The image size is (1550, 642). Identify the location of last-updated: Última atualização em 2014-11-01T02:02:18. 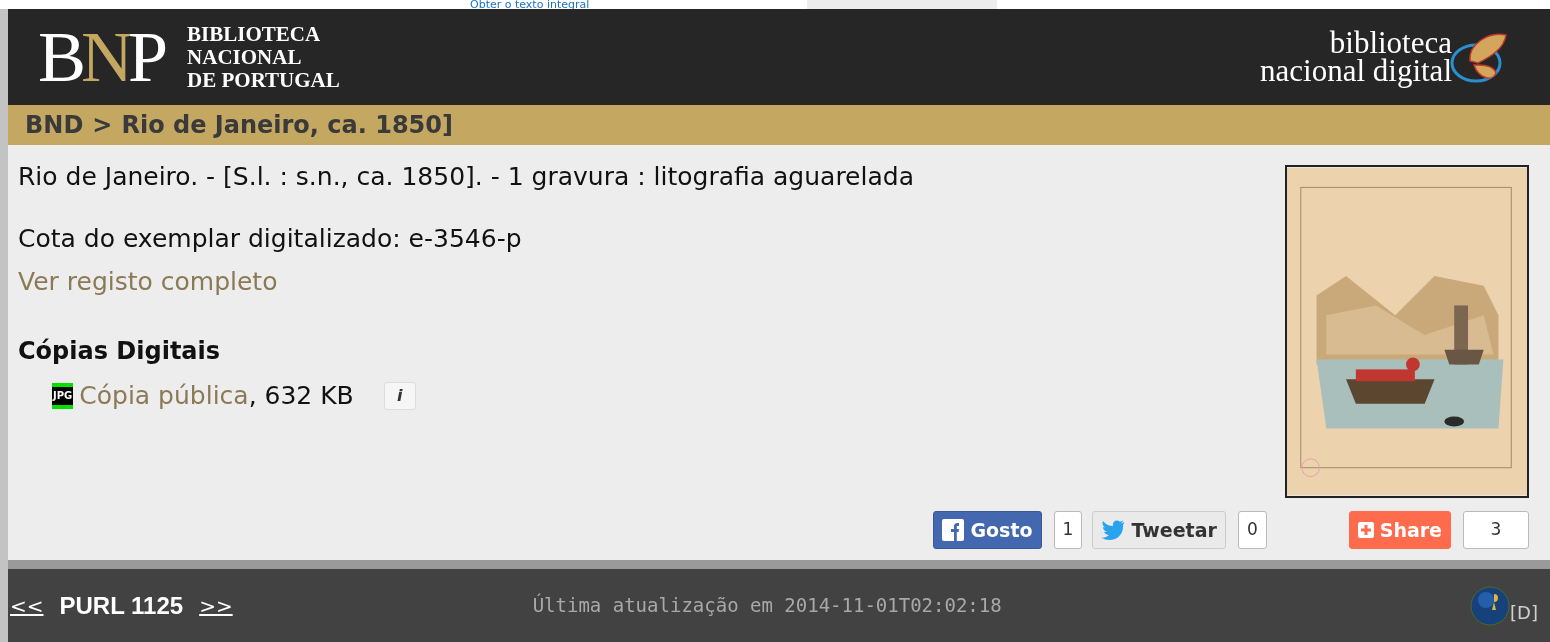
(767, 605).